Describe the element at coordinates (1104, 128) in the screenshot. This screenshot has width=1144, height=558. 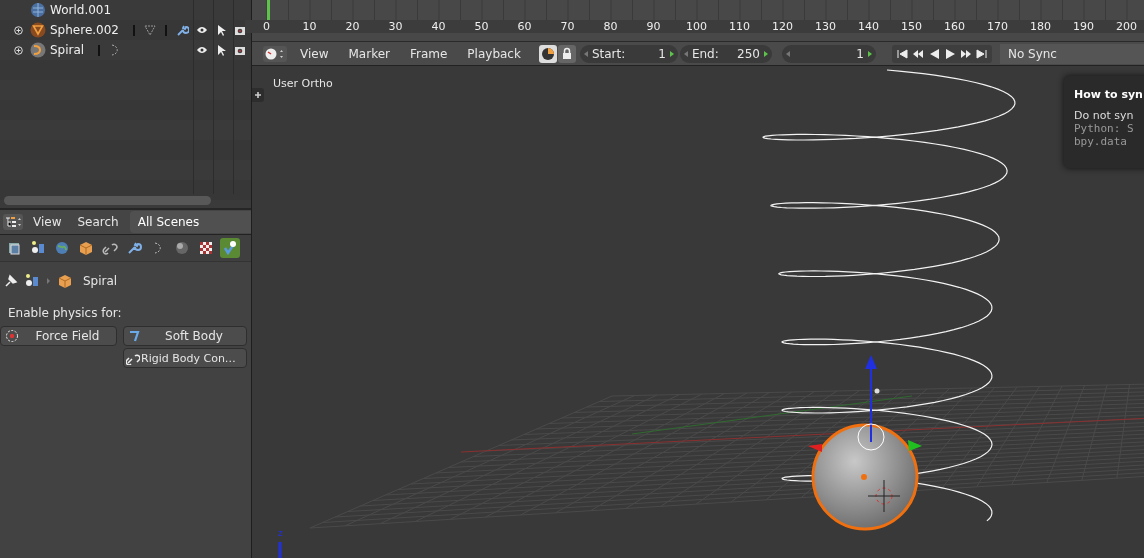
I see `python-path: Python: S` at that location.